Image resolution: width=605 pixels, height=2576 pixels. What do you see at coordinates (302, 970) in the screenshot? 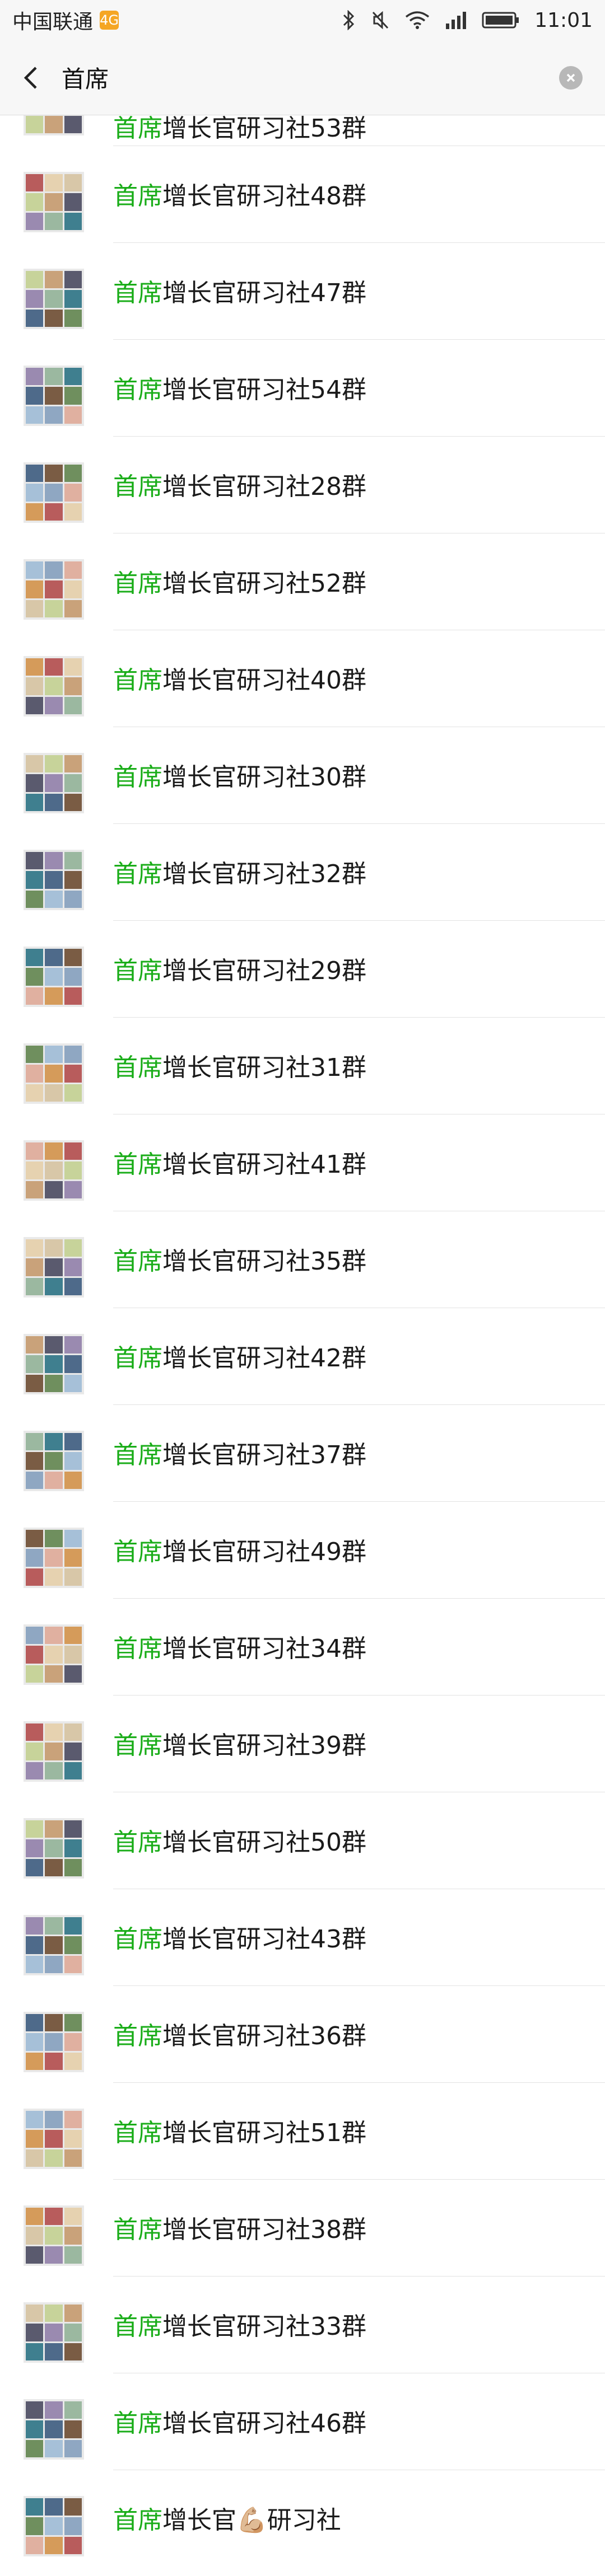
I see `group-result-row: 首席增长官研习社29群` at bounding box center [302, 970].